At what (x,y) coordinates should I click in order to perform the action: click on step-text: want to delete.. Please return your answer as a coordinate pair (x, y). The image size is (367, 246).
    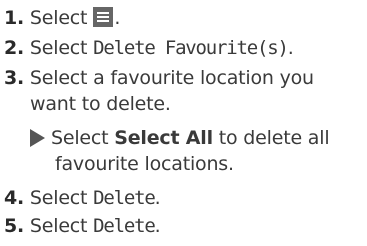
    Looking at the image, I should click on (100, 104).